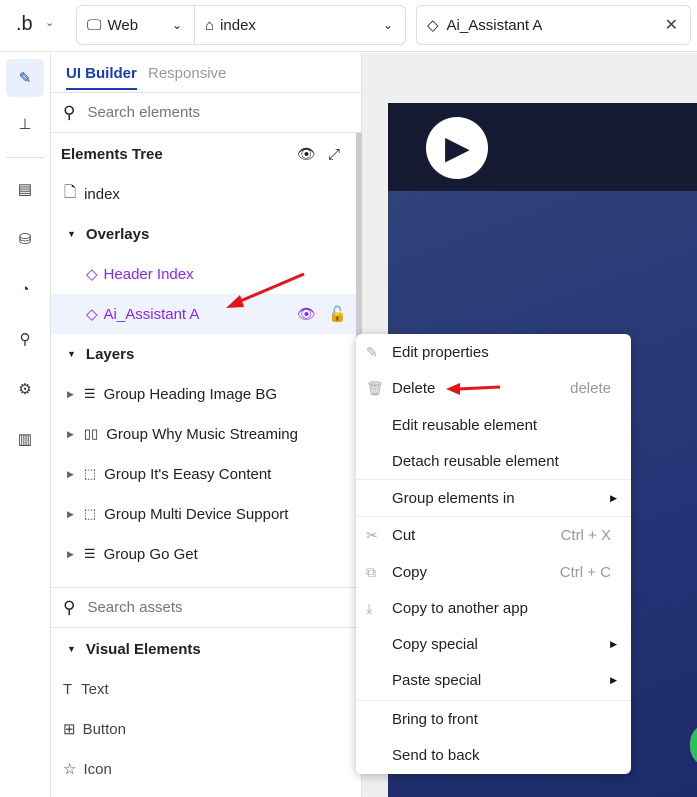 This screenshot has width=697, height=797. Describe the element at coordinates (479, 388) in the screenshot. I see `arrow-to-delete` at that location.